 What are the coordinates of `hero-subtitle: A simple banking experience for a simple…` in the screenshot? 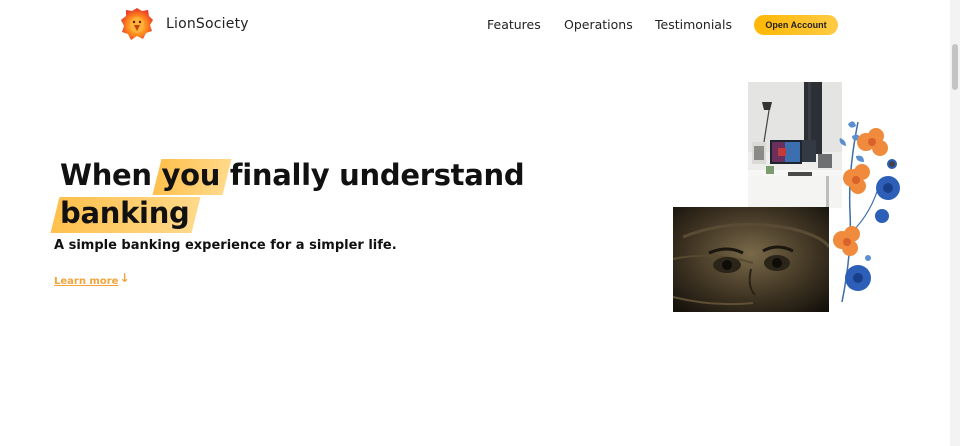 It's located at (225, 245).